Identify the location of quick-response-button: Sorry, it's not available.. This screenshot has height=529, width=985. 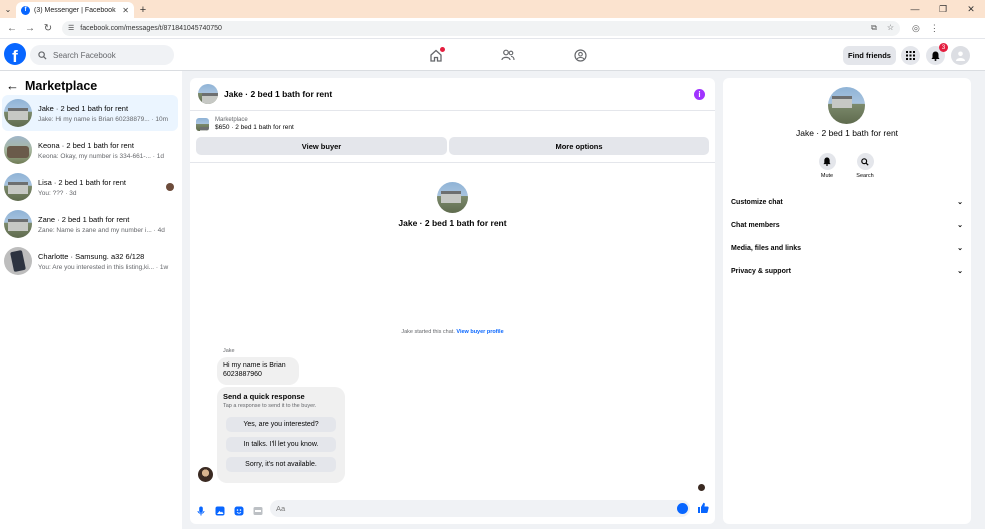
(281, 464).